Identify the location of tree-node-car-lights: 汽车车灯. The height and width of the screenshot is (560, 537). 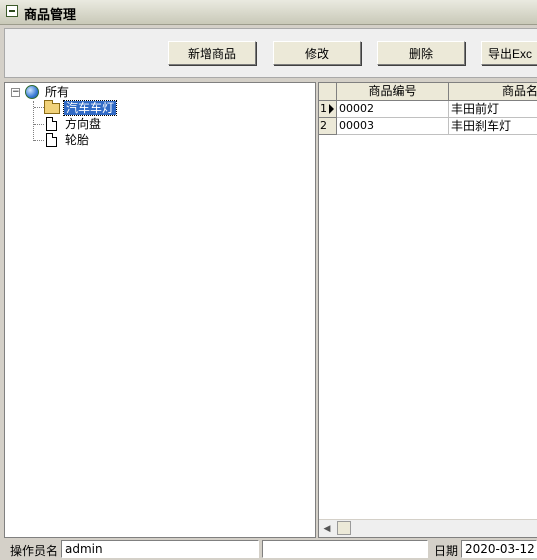
(81, 107).